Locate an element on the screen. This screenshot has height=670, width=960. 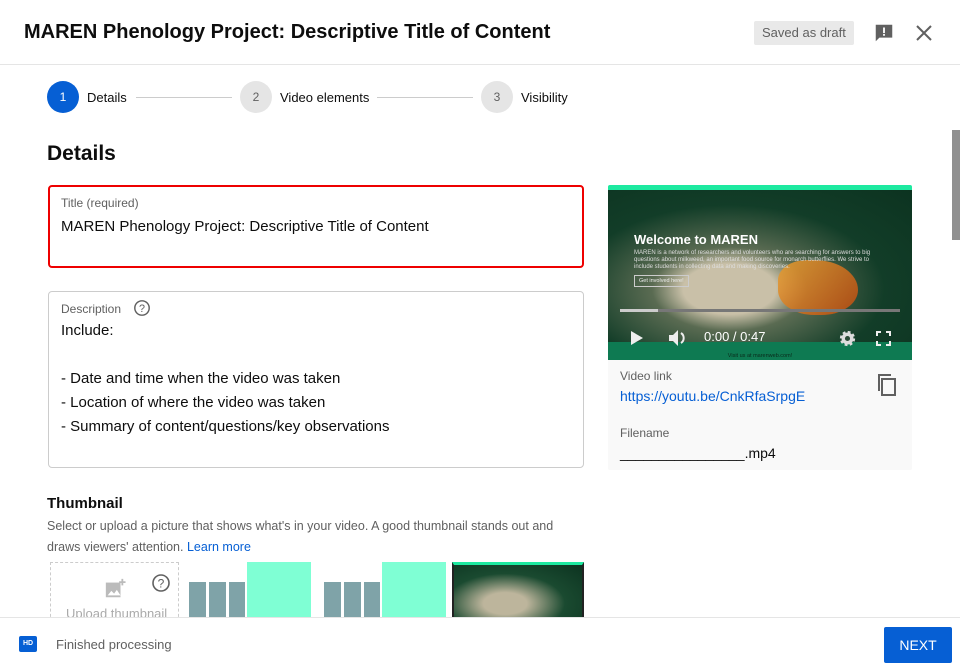
dialog-footer: HD Finished processing NEXT is located at coordinates (480, 643).